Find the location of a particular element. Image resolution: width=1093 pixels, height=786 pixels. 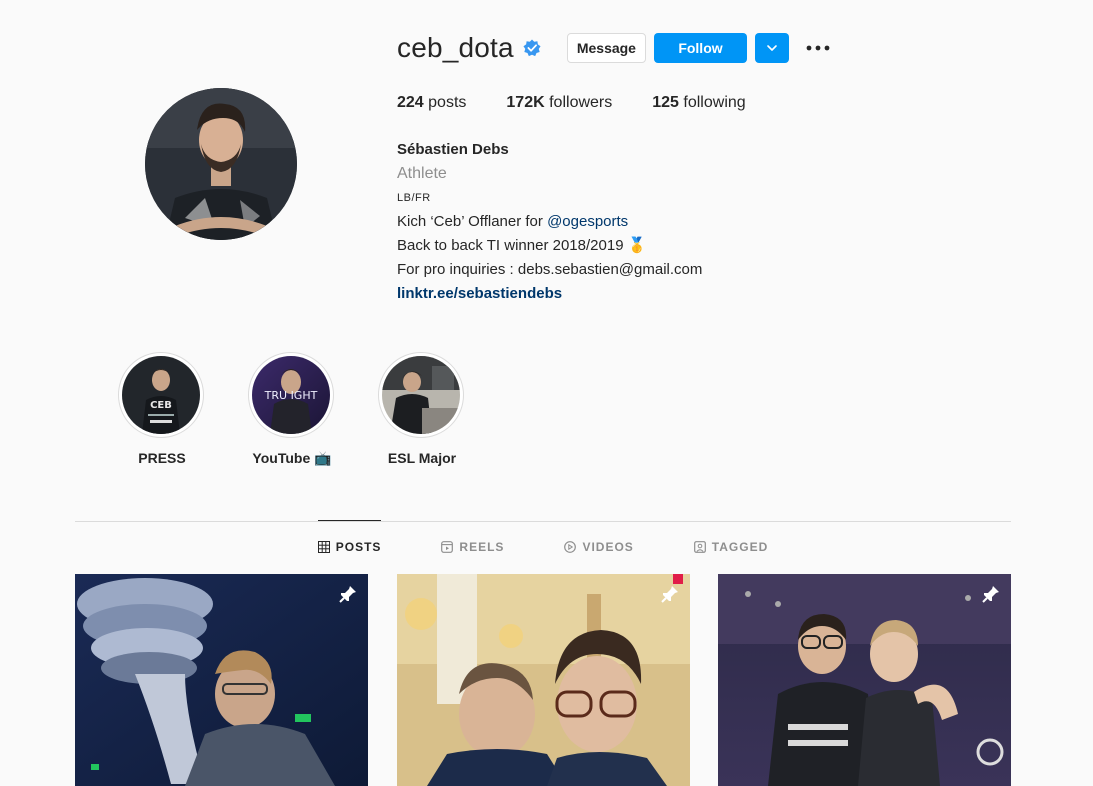

tab-videos: VIDEOS is located at coordinates (598, 546).